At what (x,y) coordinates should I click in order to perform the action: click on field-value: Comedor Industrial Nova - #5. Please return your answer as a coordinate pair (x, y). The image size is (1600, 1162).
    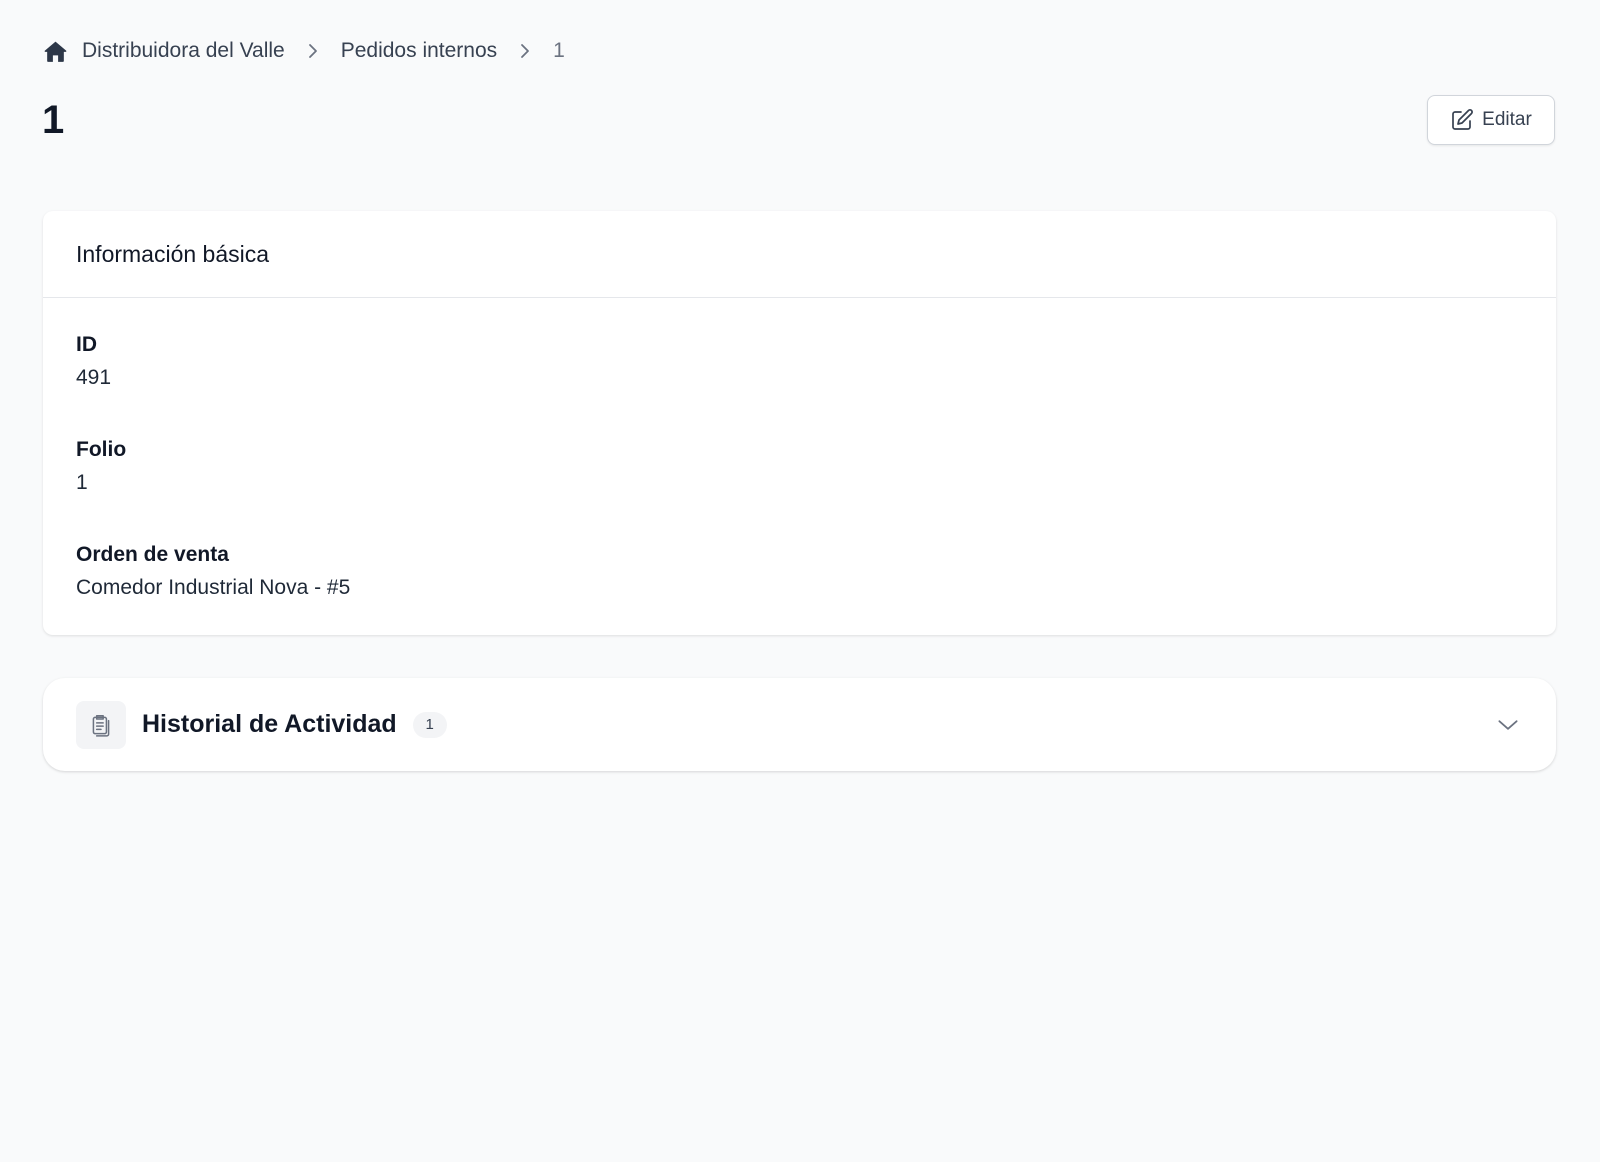
    Looking at the image, I should click on (213, 587).